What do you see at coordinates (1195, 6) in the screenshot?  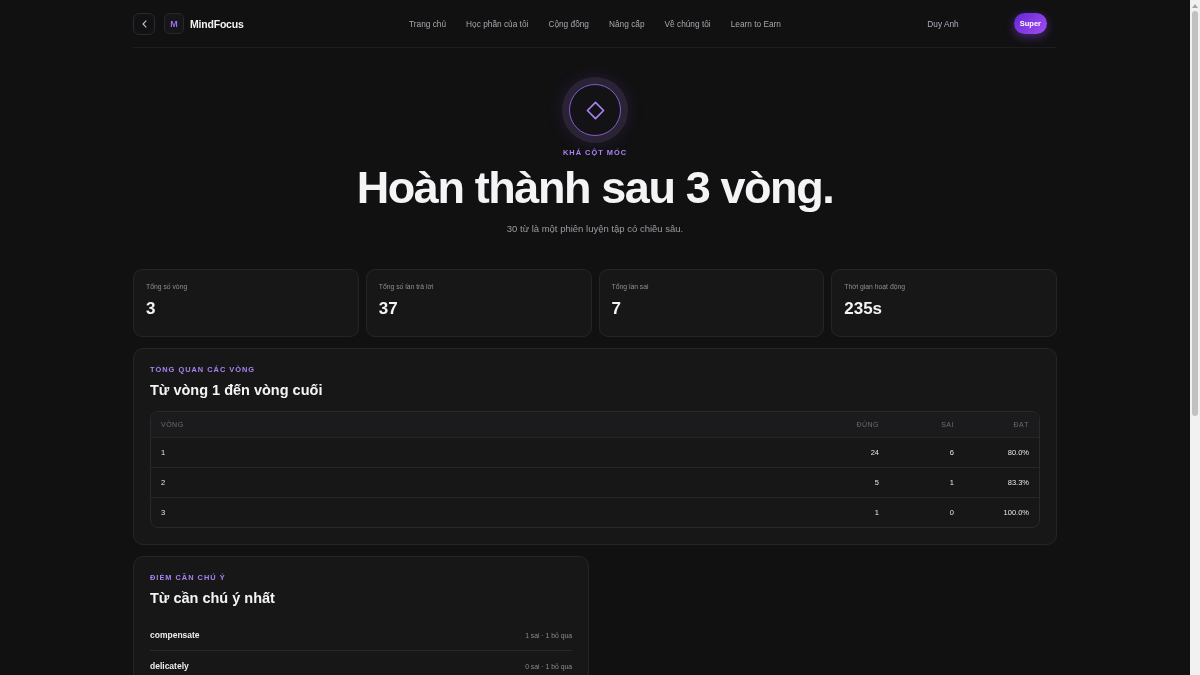 I see `scroll-up-arrow-icon` at bounding box center [1195, 6].